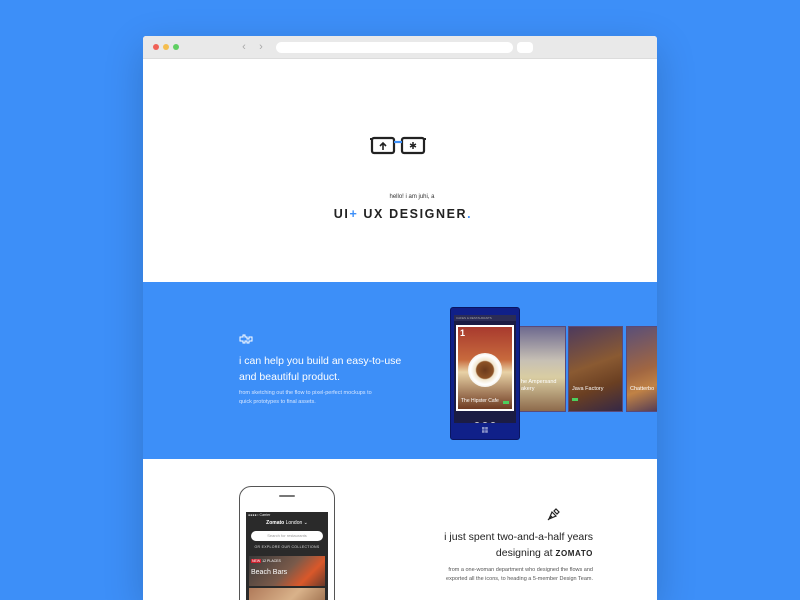 The height and width of the screenshot is (600, 800). Describe the element at coordinates (166, 47) in the screenshot. I see `minimize-window-dot` at that location.